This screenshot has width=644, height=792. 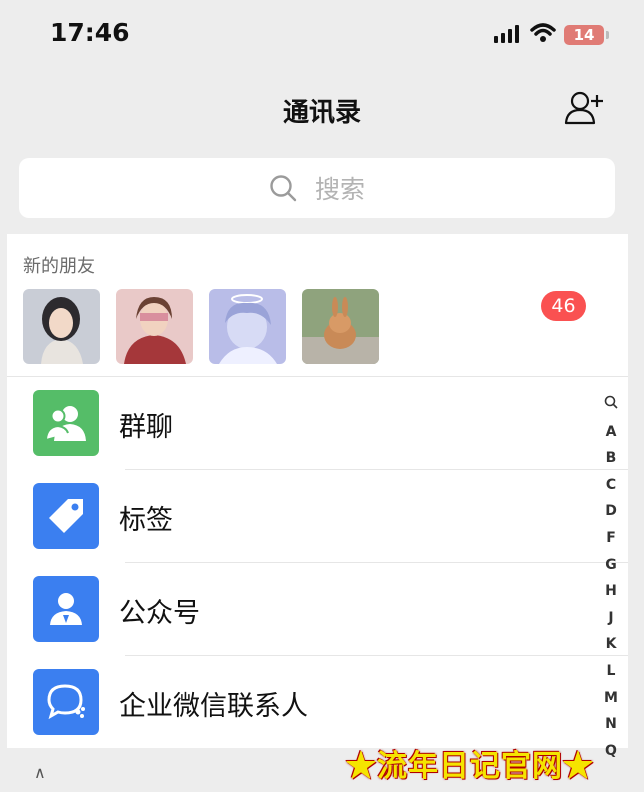 What do you see at coordinates (611, 698) in the screenshot?
I see `index-letter: M` at bounding box center [611, 698].